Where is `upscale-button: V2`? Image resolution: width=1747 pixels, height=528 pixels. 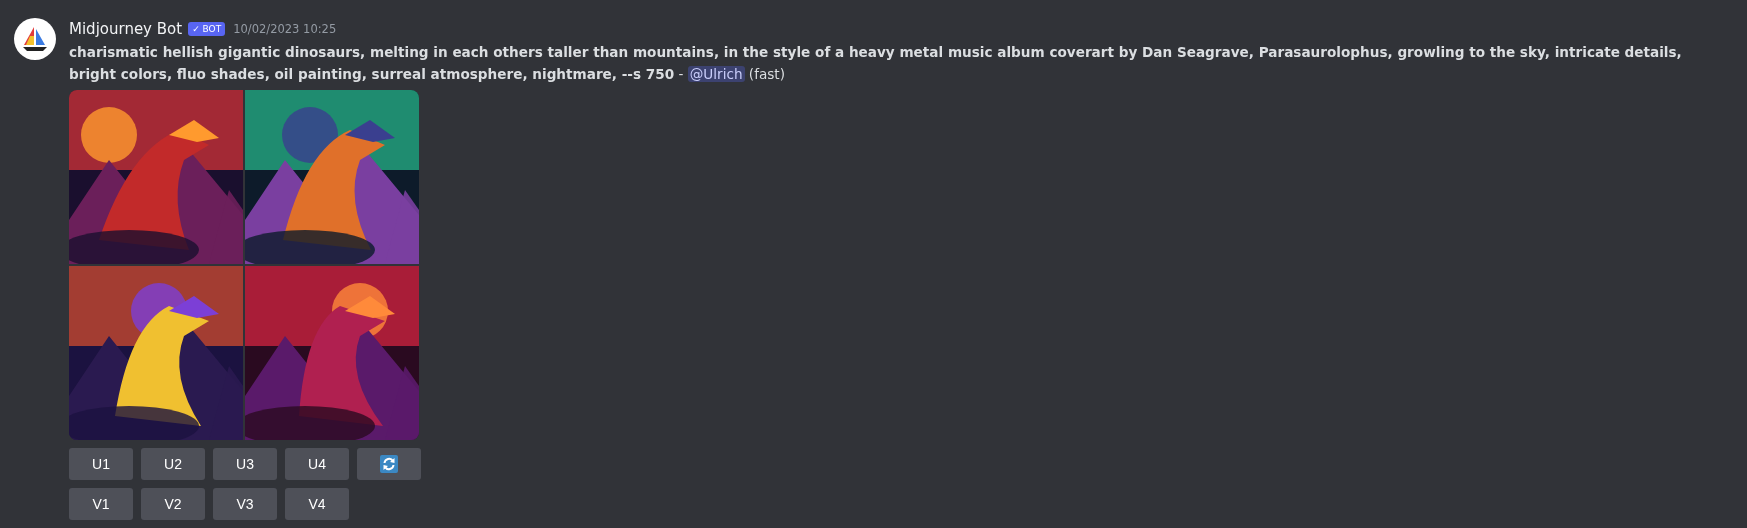 upscale-button: V2 is located at coordinates (173, 504).